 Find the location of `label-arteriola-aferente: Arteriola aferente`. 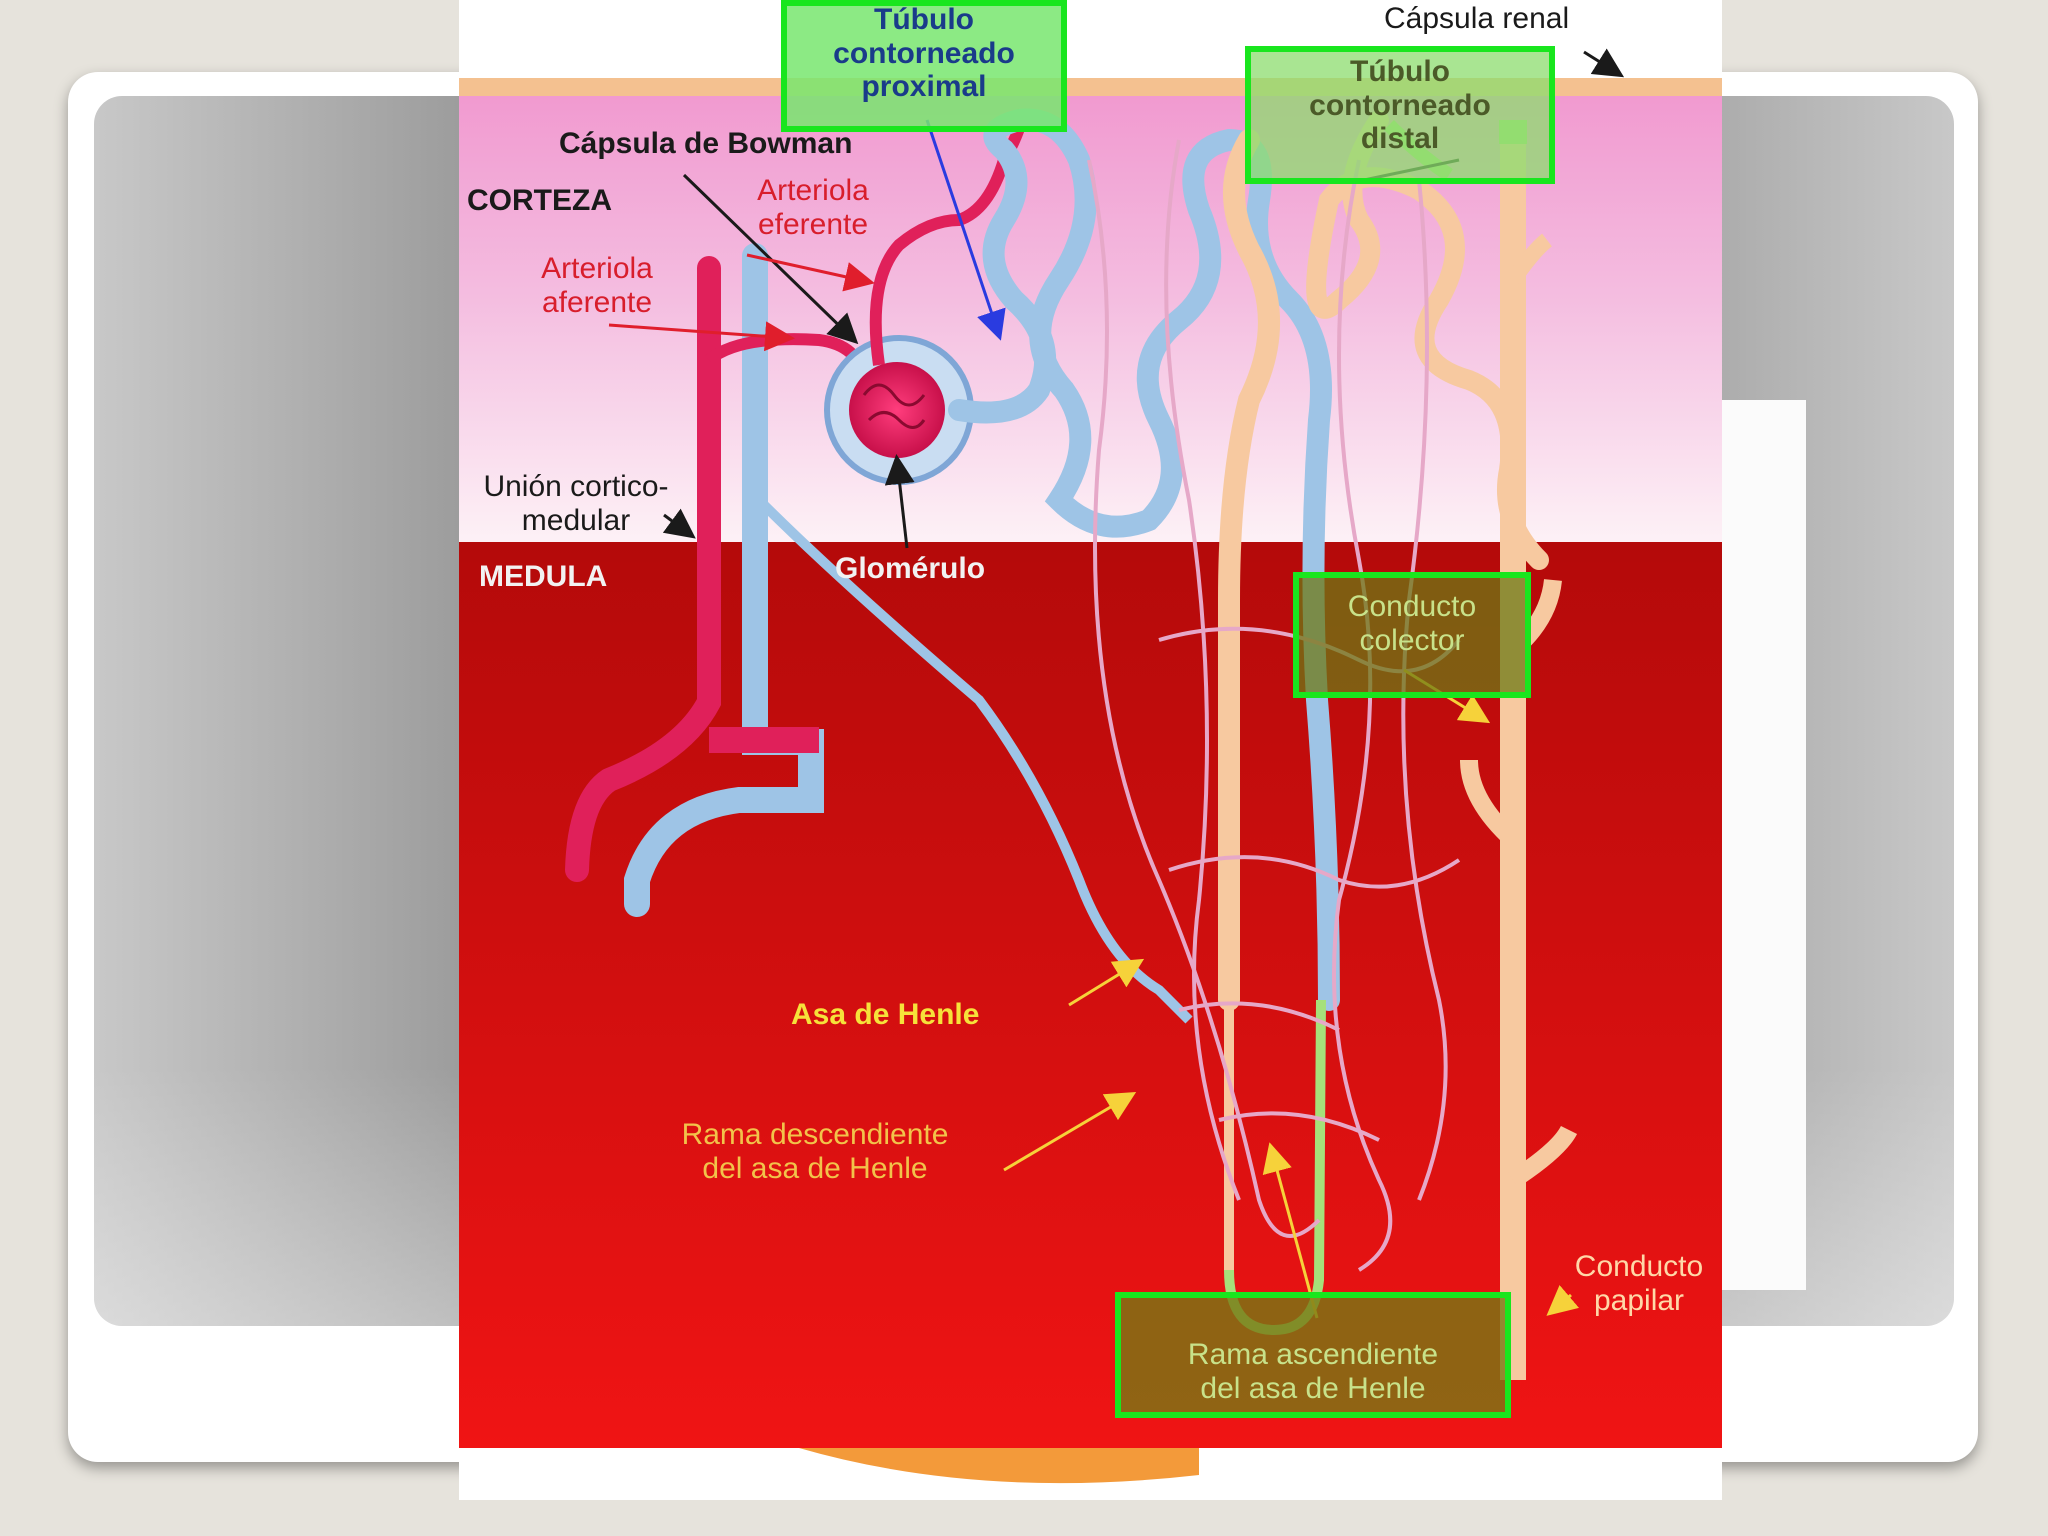

label-arteriola-aferente: Arteriola aferente is located at coordinates (597, 285).